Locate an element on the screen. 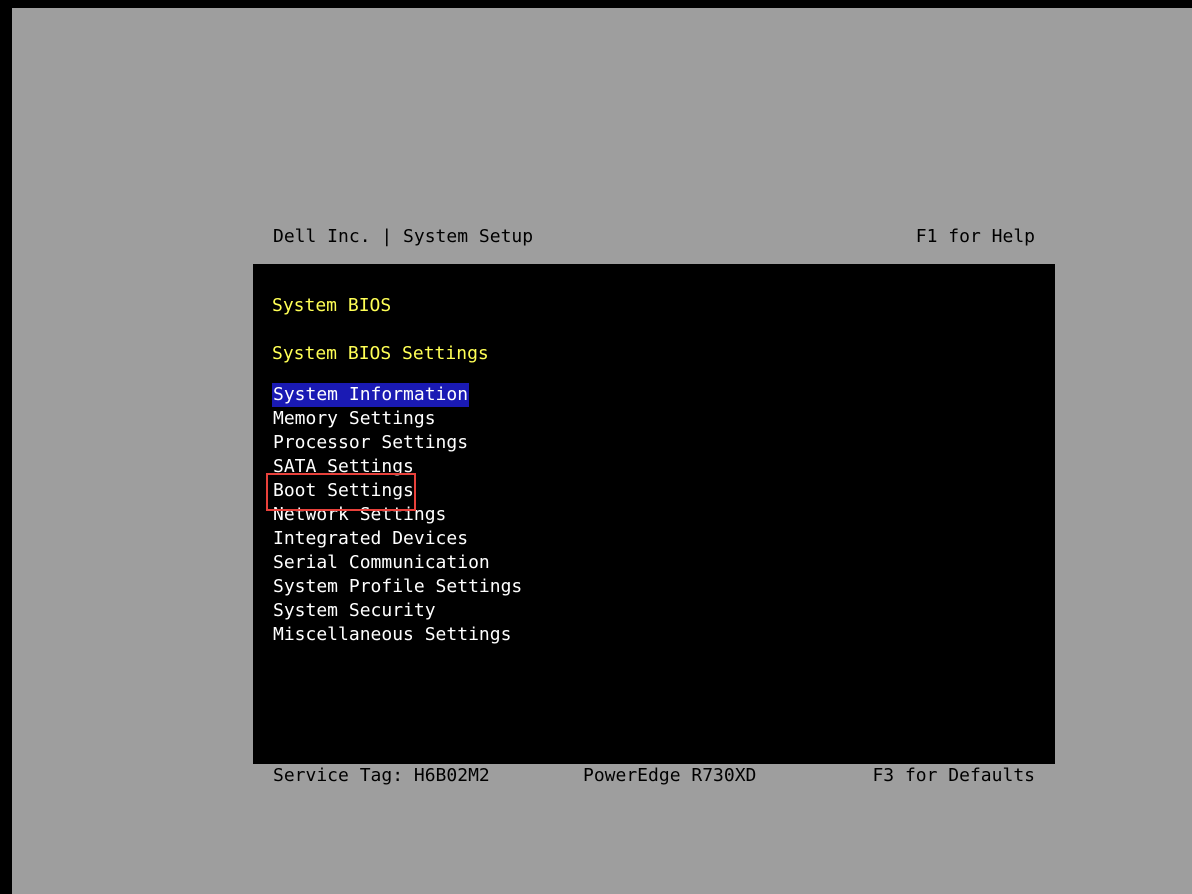 The height and width of the screenshot is (894, 1192). menu-item-boot-settings: Boot Settings is located at coordinates (397, 491).